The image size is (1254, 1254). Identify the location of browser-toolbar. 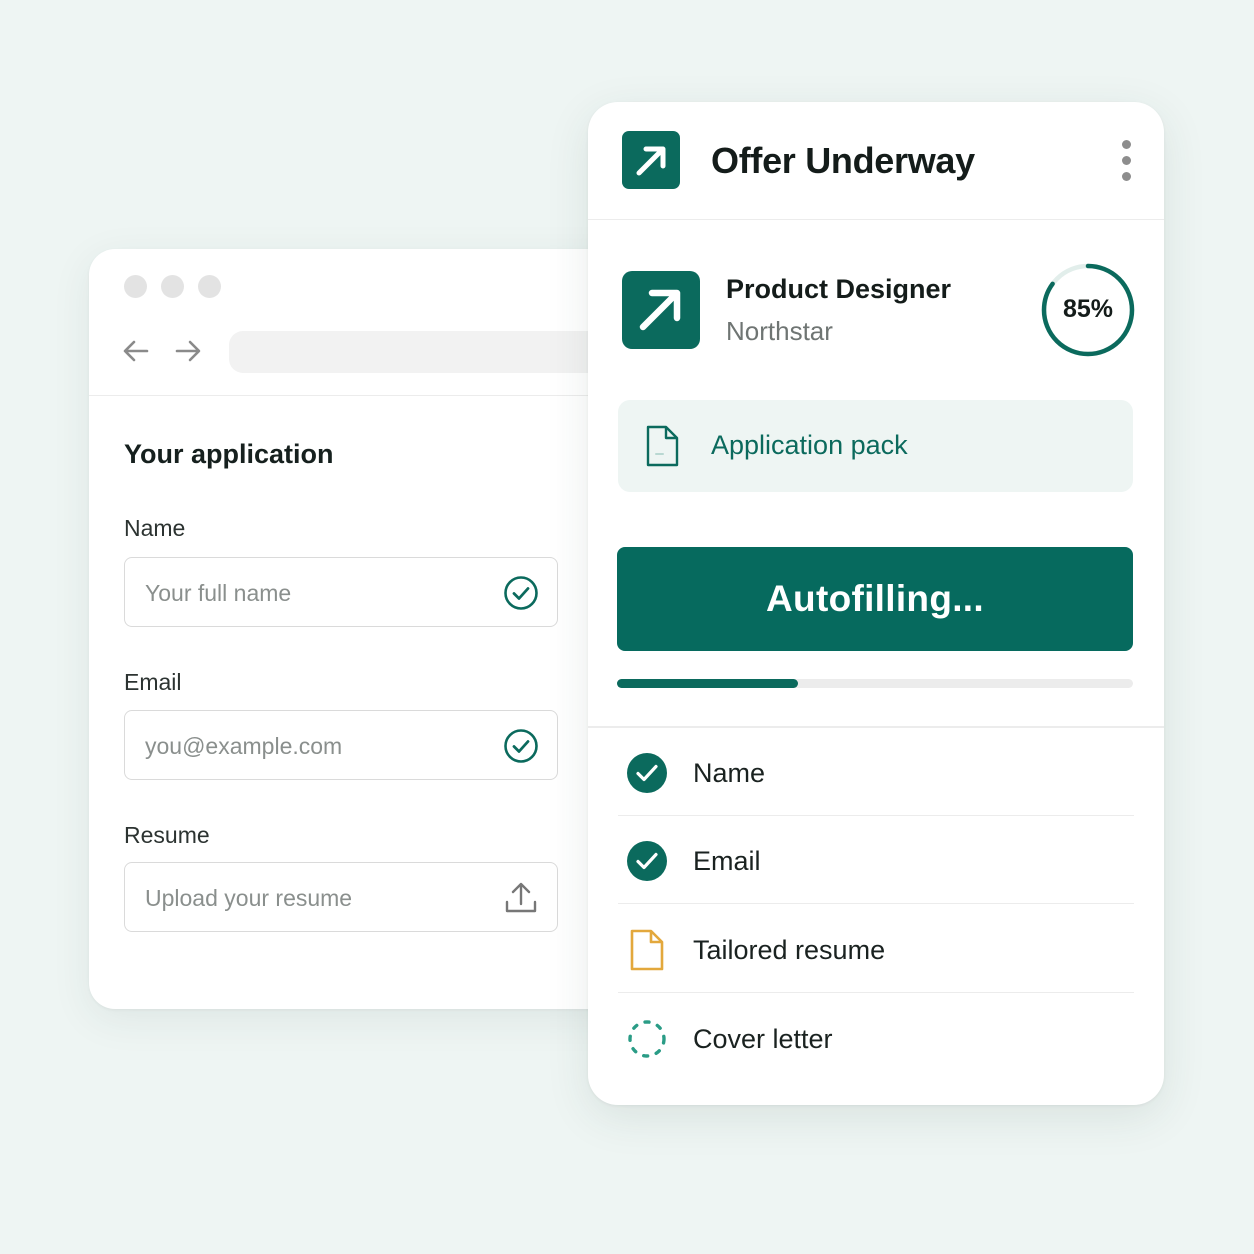
(369, 322).